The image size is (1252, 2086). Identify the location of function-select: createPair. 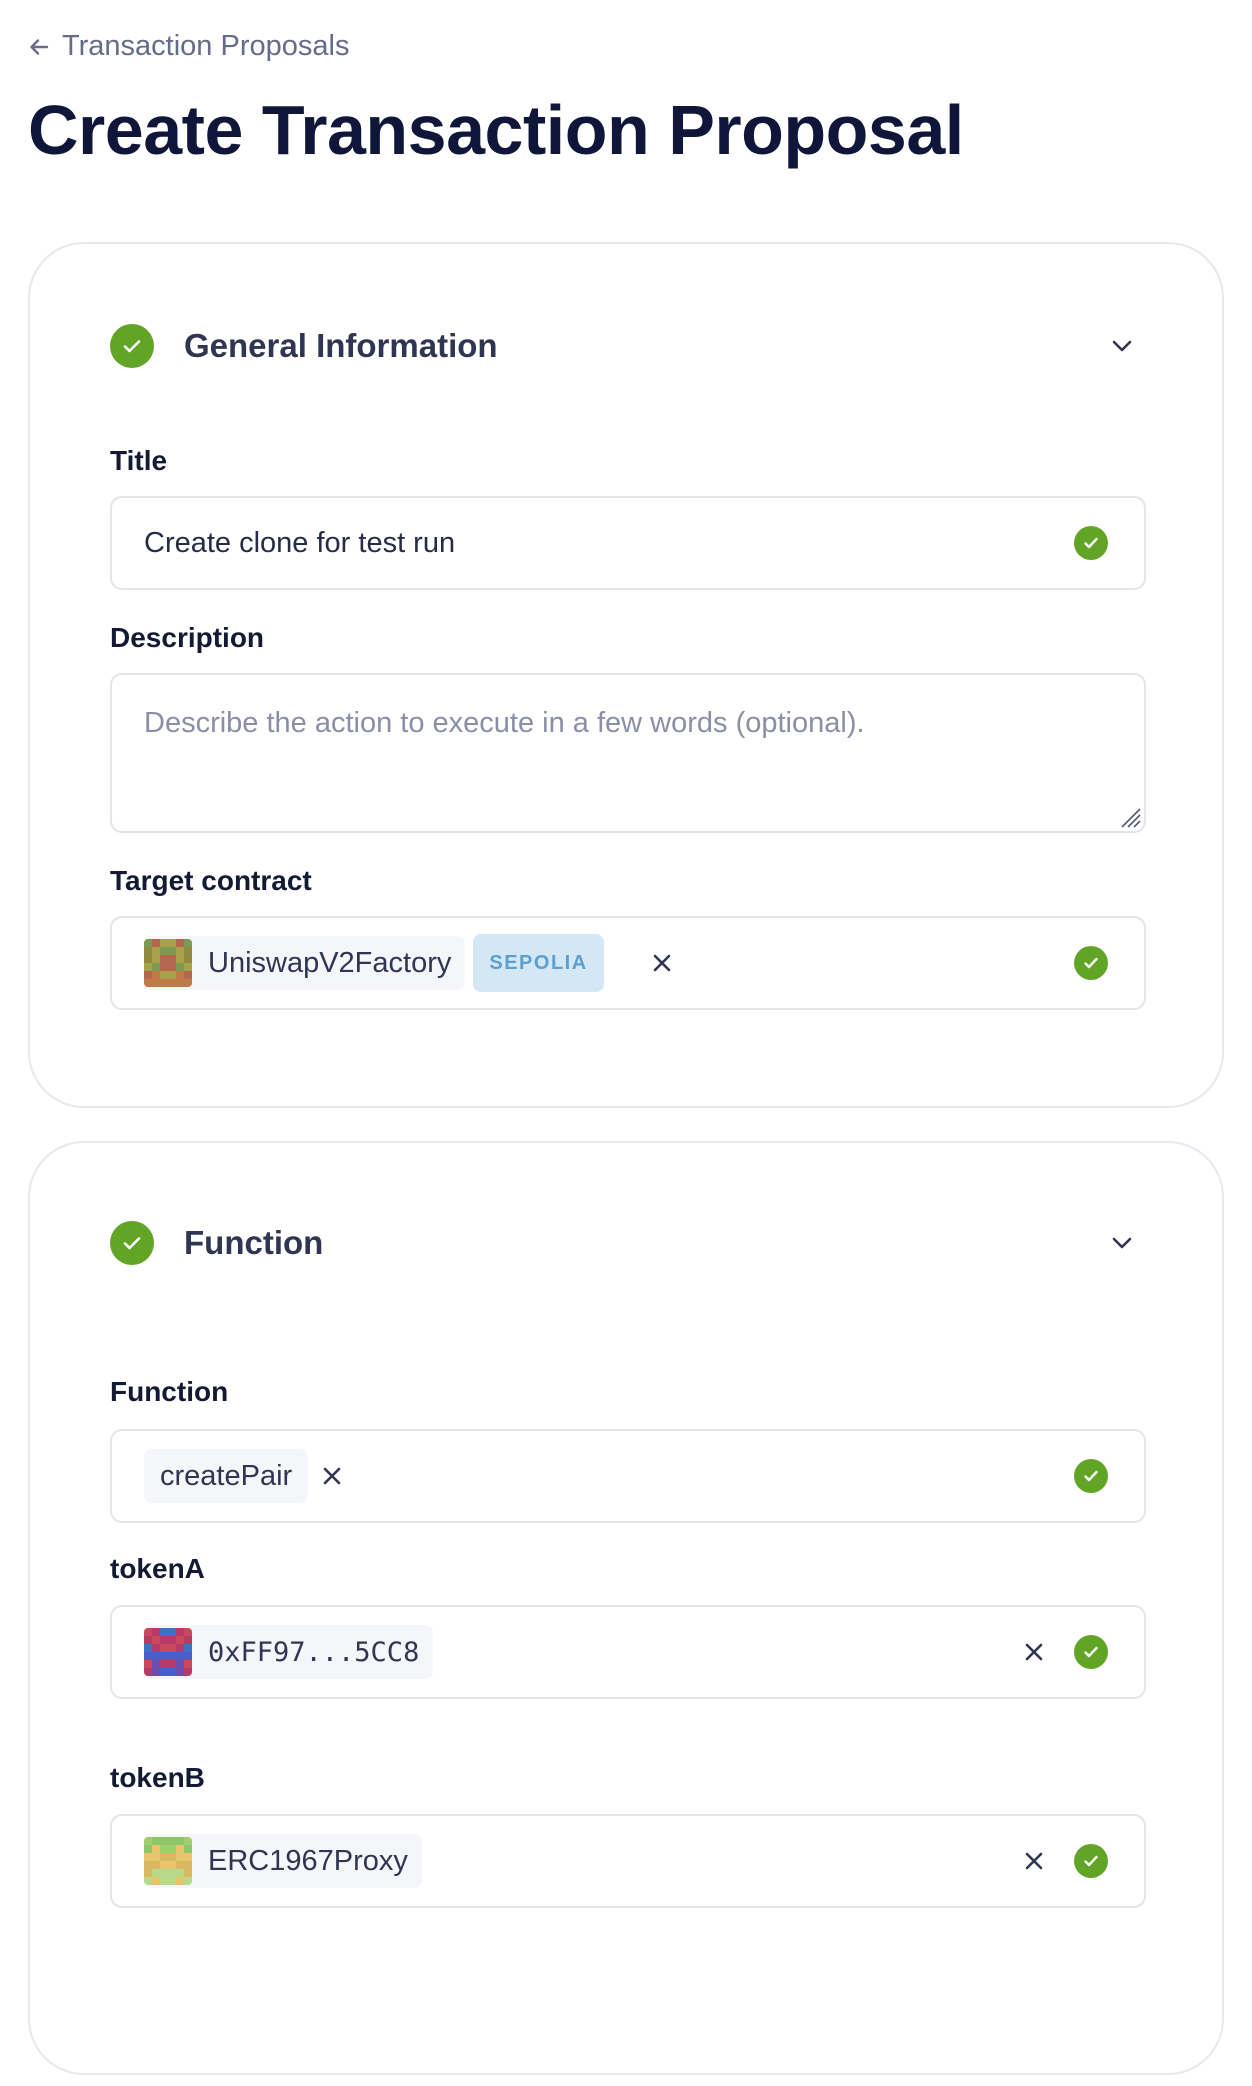
(628, 1476).